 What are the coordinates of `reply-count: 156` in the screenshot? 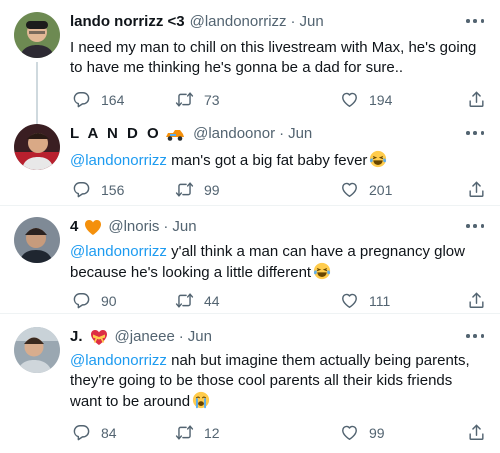 It's located at (113, 189).